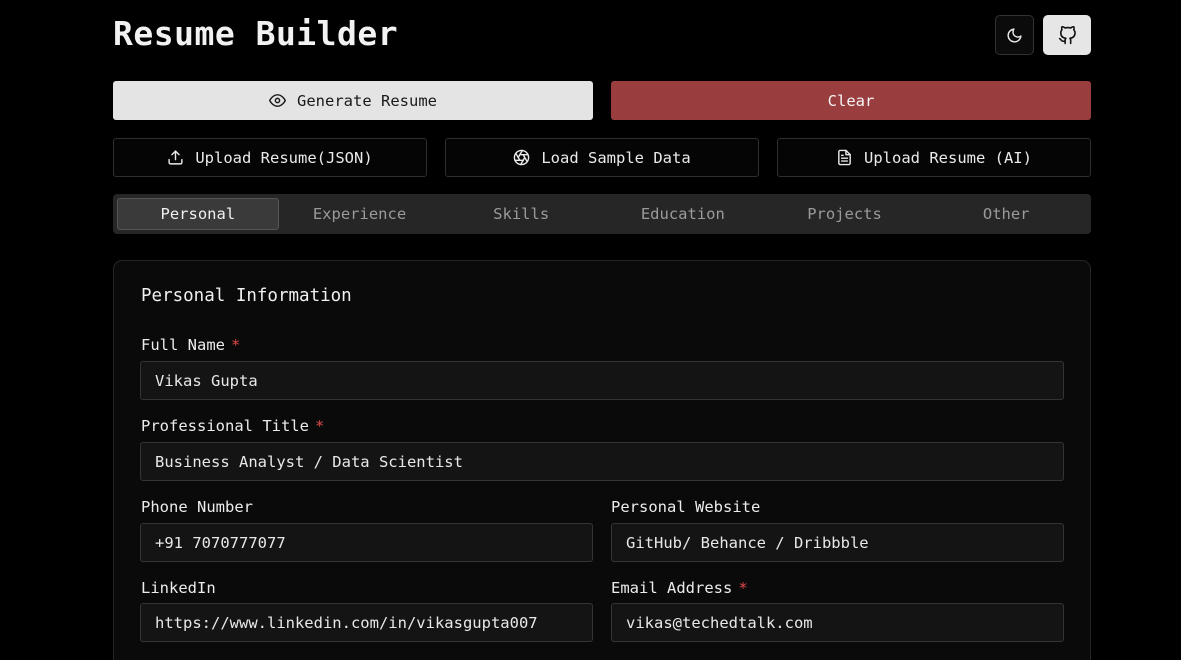 Image resolution: width=1181 pixels, height=660 pixels. I want to click on phone-input: +91 7070777077, so click(366, 542).